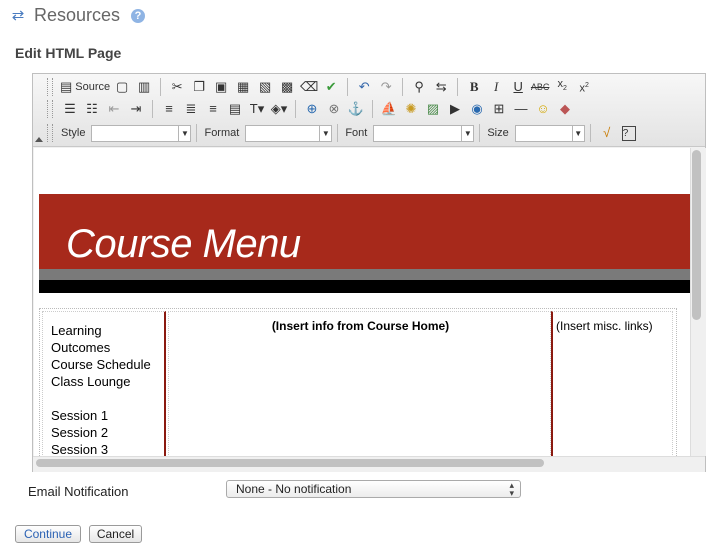 Image resolution: width=713 pixels, height=560 pixels. What do you see at coordinates (122, 87) in the screenshot?
I see `new-page-icon: ▢` at bounding box center [122, 87].